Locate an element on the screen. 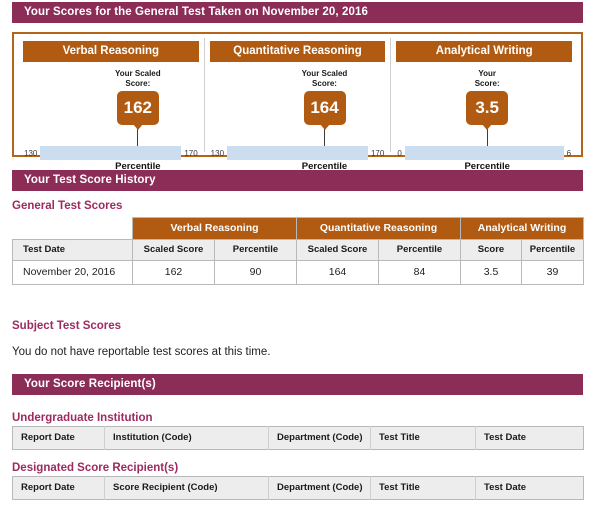 This screenshot has height=506, width=595. score-card-title: Verbal Reasoning is located at coordinates (111, 51).